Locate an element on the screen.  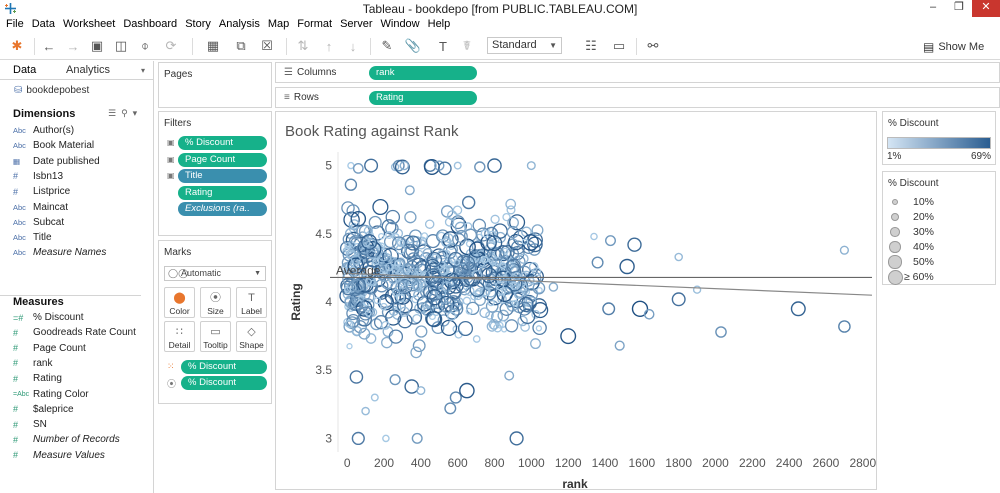
dimensions-menu-icon: ▾ is located at coordinates (135, 113).